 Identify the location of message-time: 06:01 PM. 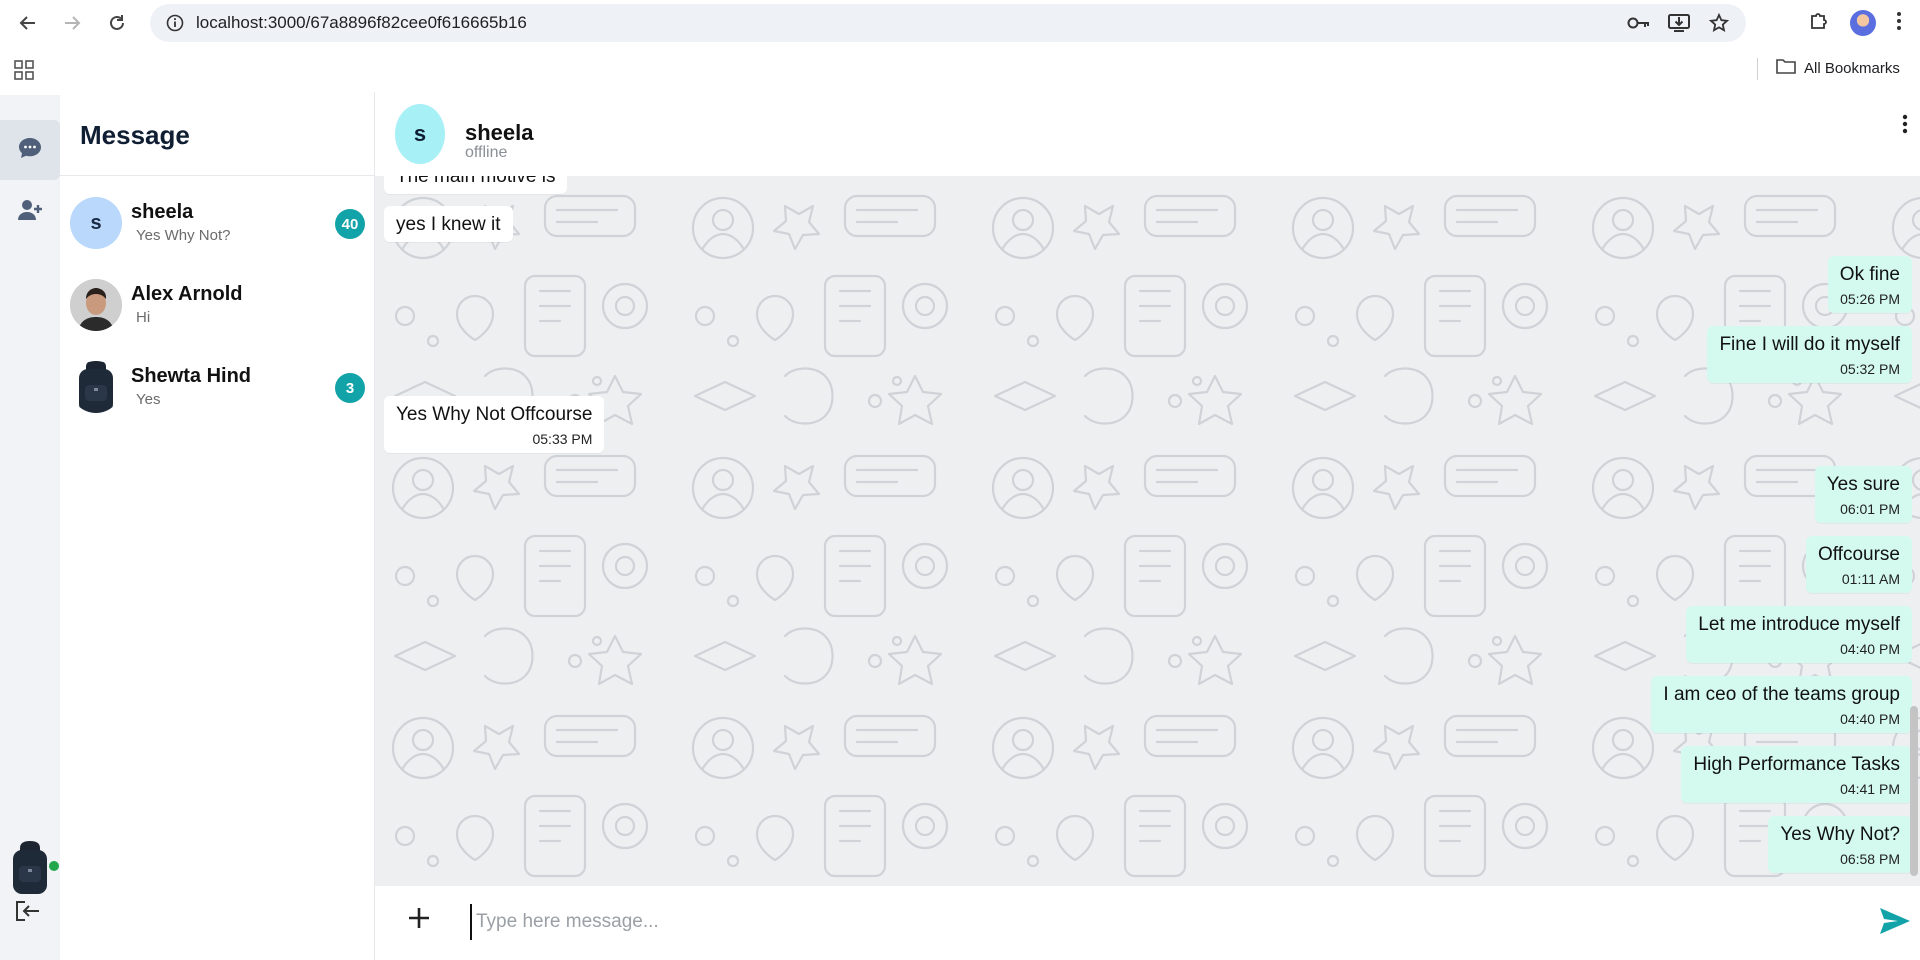
(1870, 509).